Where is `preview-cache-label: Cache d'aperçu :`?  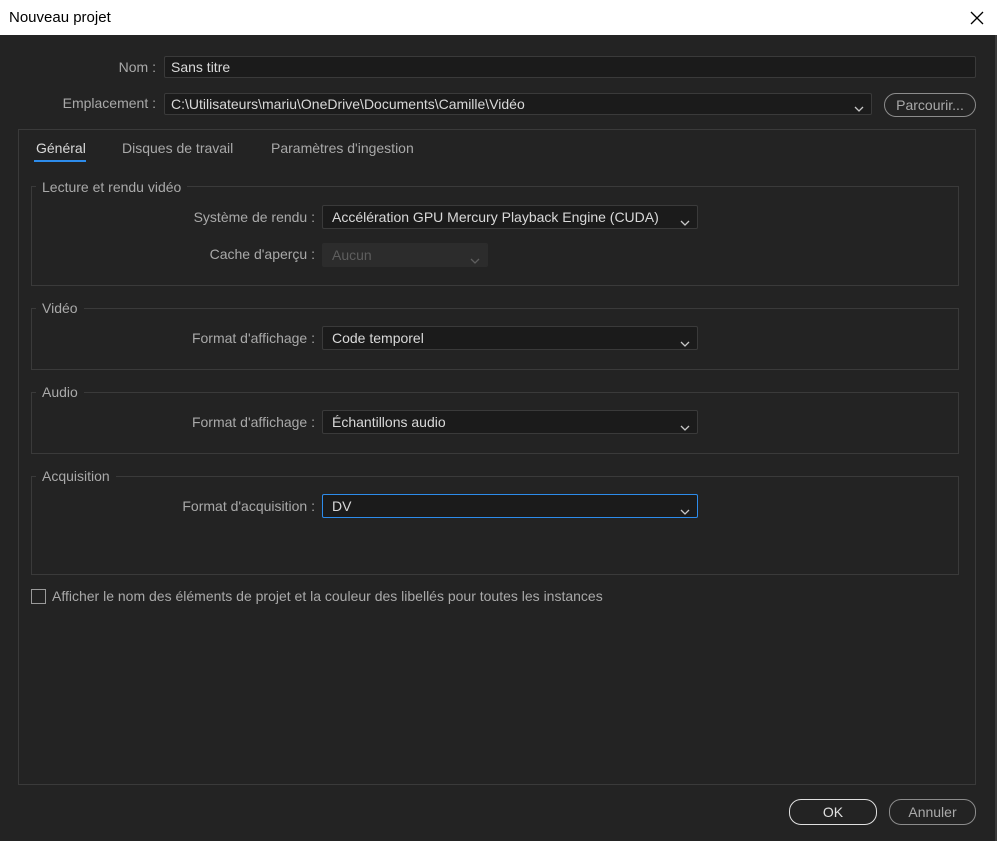 preview-cache-label: Cache d'aperçu : is located at coordinates (262, 254).